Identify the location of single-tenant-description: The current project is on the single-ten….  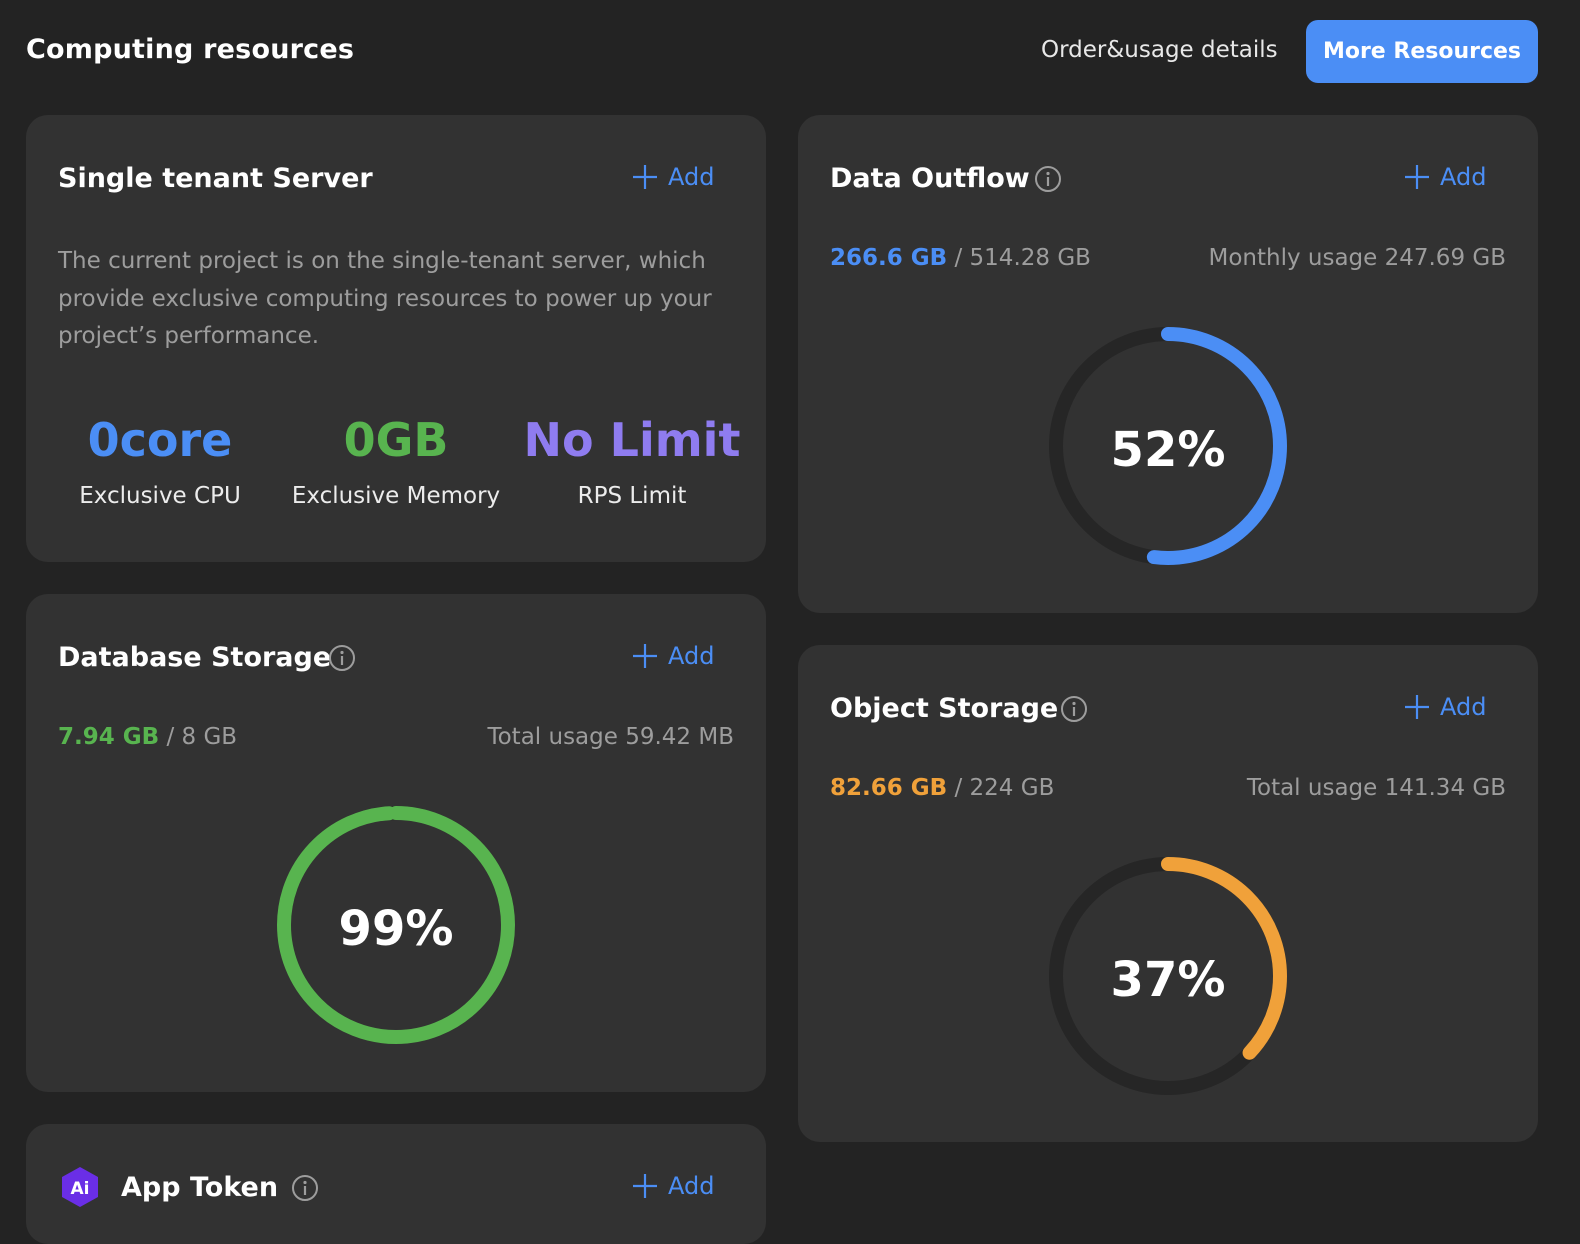
(385, 298).